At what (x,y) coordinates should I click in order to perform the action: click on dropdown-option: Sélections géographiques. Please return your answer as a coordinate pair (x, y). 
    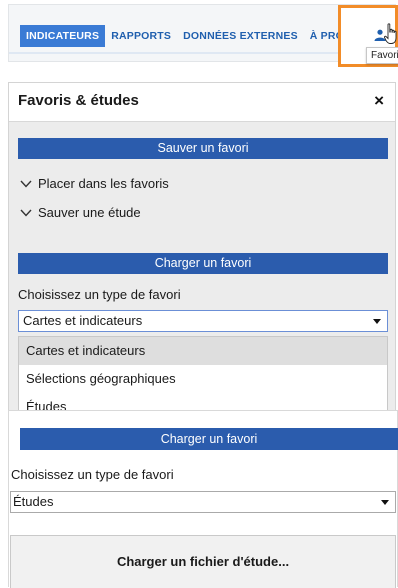
    Looking at the image, I should click on (203, 379).